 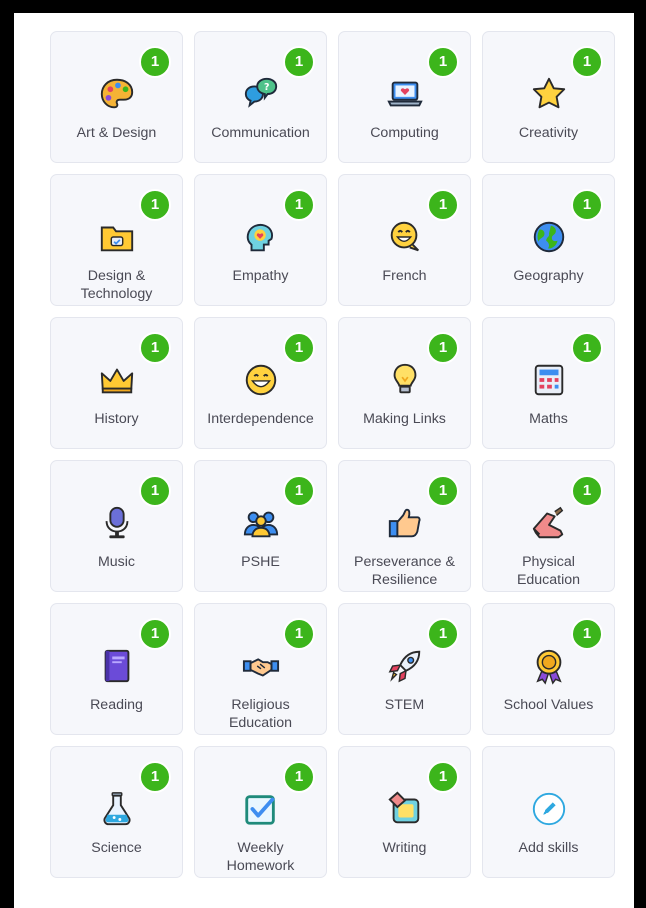 What do you see at coordinates (404, 133) in the screenshot?
I see `skill-label: Computing` at bounding box center [404, 133].